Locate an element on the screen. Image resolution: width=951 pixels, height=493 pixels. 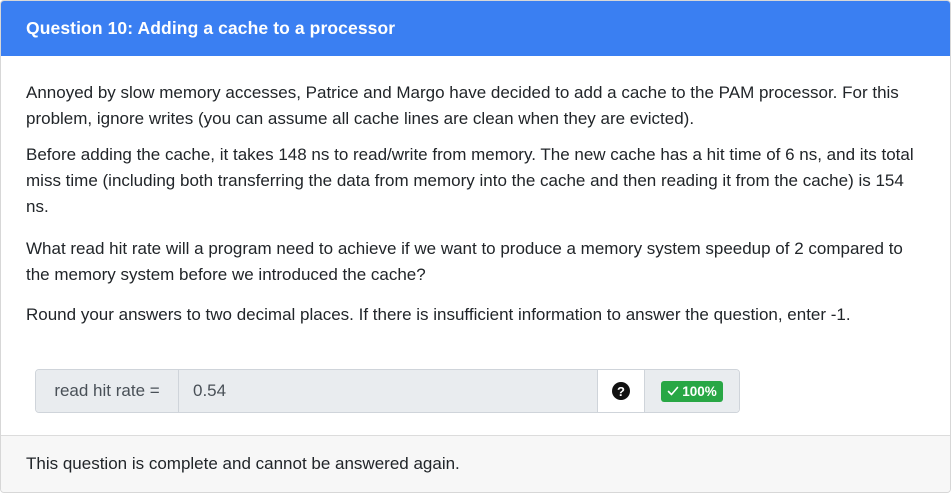
question-circle-icon: ? is located at coordinates (621, 391).